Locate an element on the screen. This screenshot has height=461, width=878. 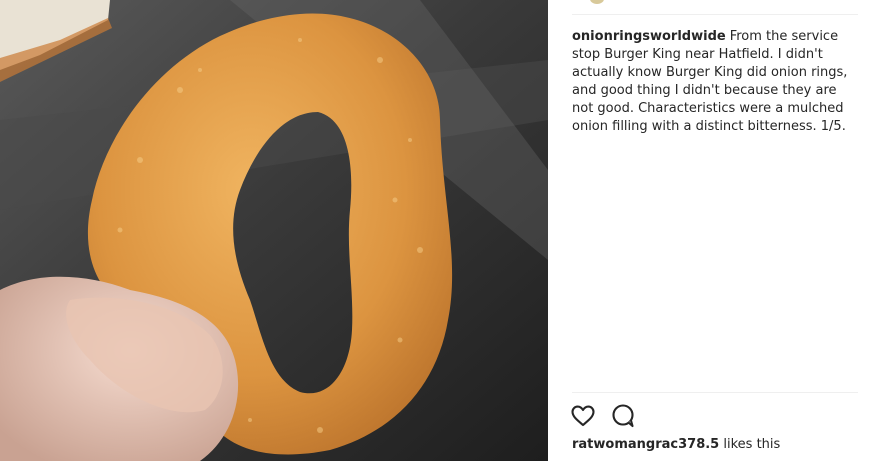
post-actions is located at coordinates (603, 416).